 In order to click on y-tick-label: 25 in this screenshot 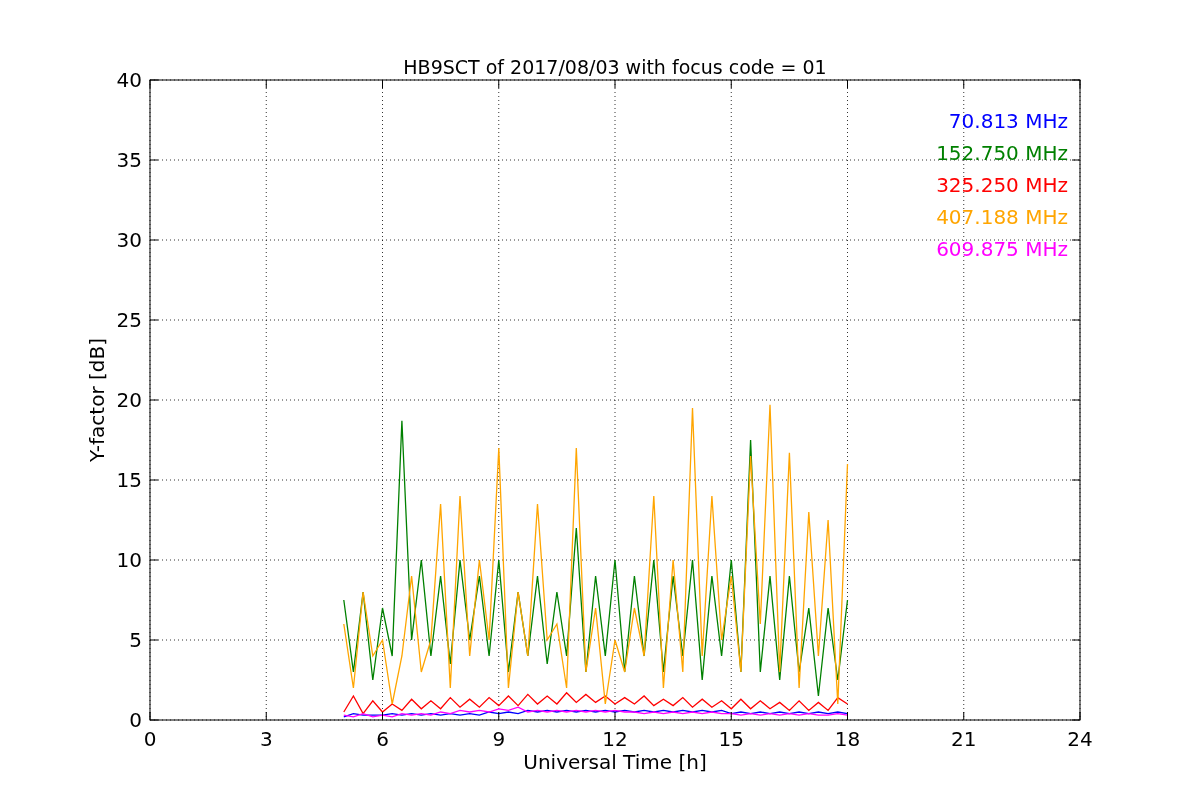, I will do `click(129, 320)`.